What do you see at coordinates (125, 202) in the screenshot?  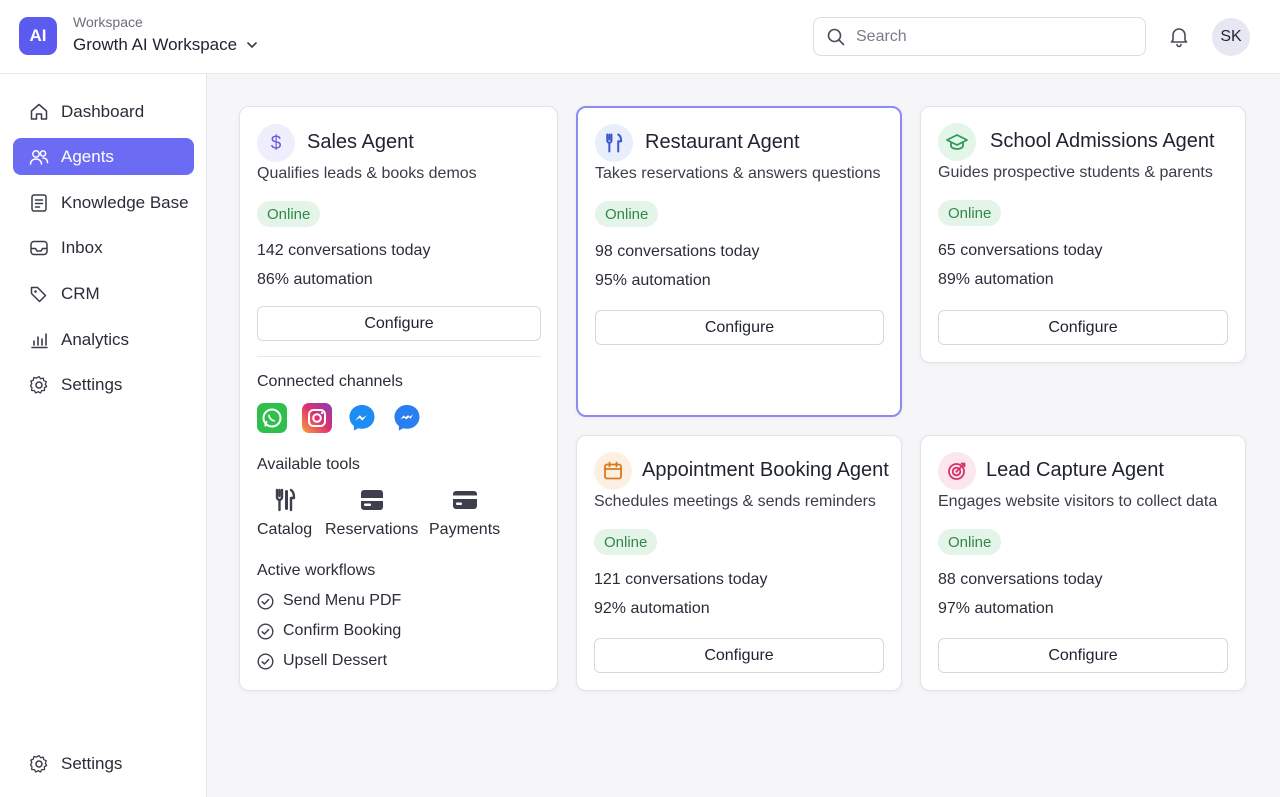 I see `sidebar-item-label: Knowledge Base` at bounding box center [125, 202].